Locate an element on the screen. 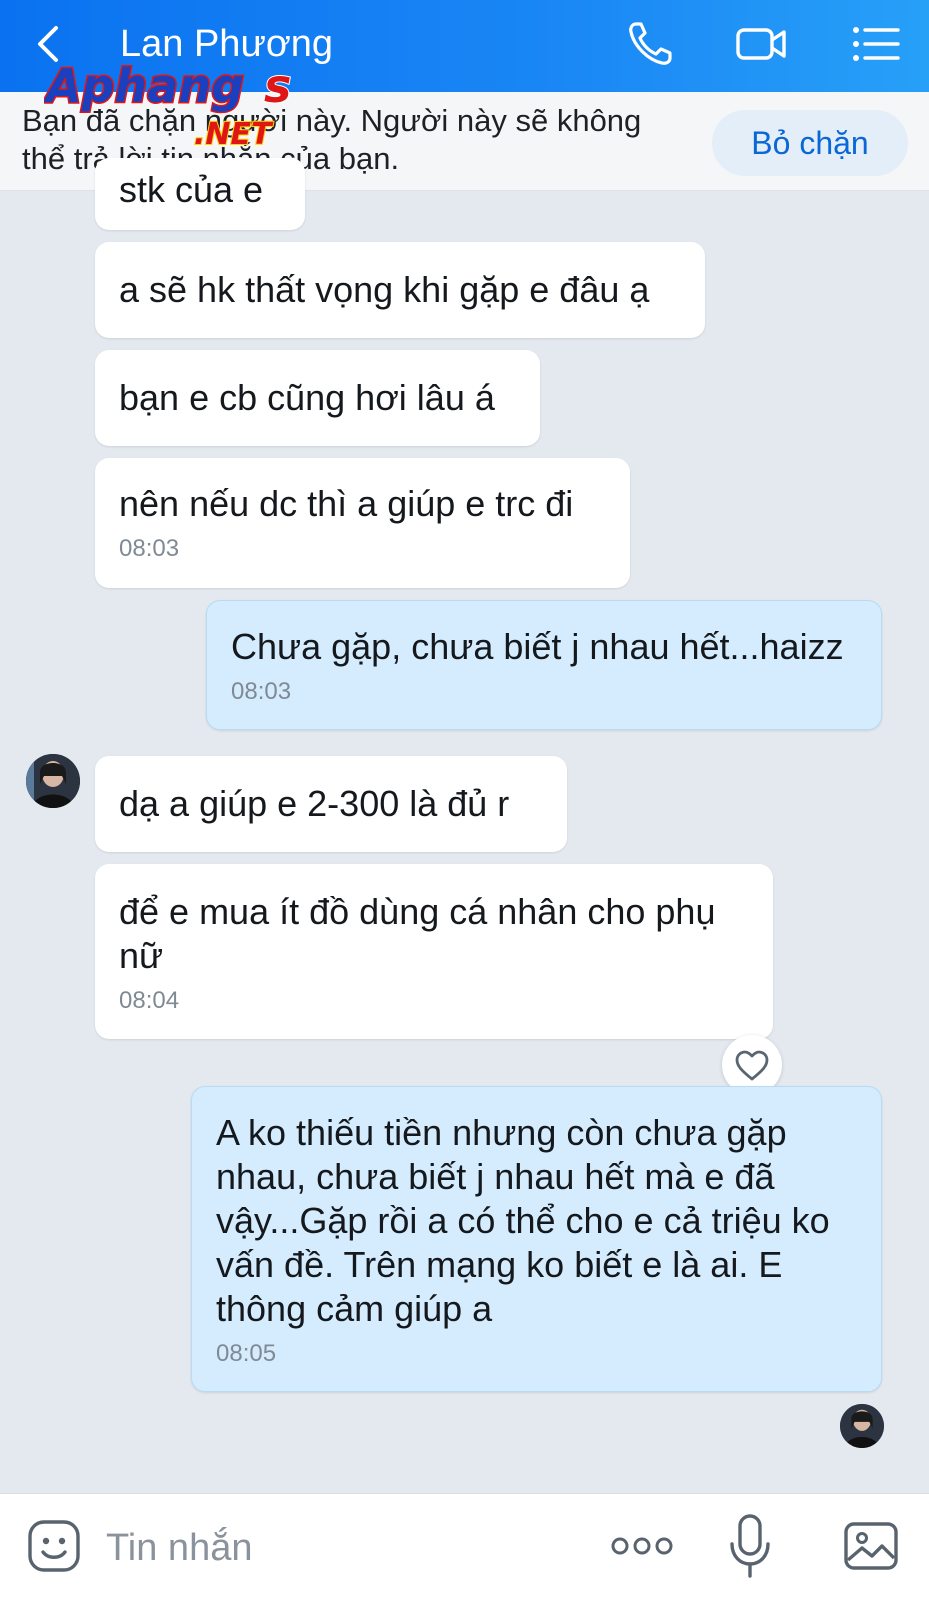 This screenshot has width=929, height=1601. message-text: dạ a giúp e 2-300 là đủ r is located at coordinates (314, 803).